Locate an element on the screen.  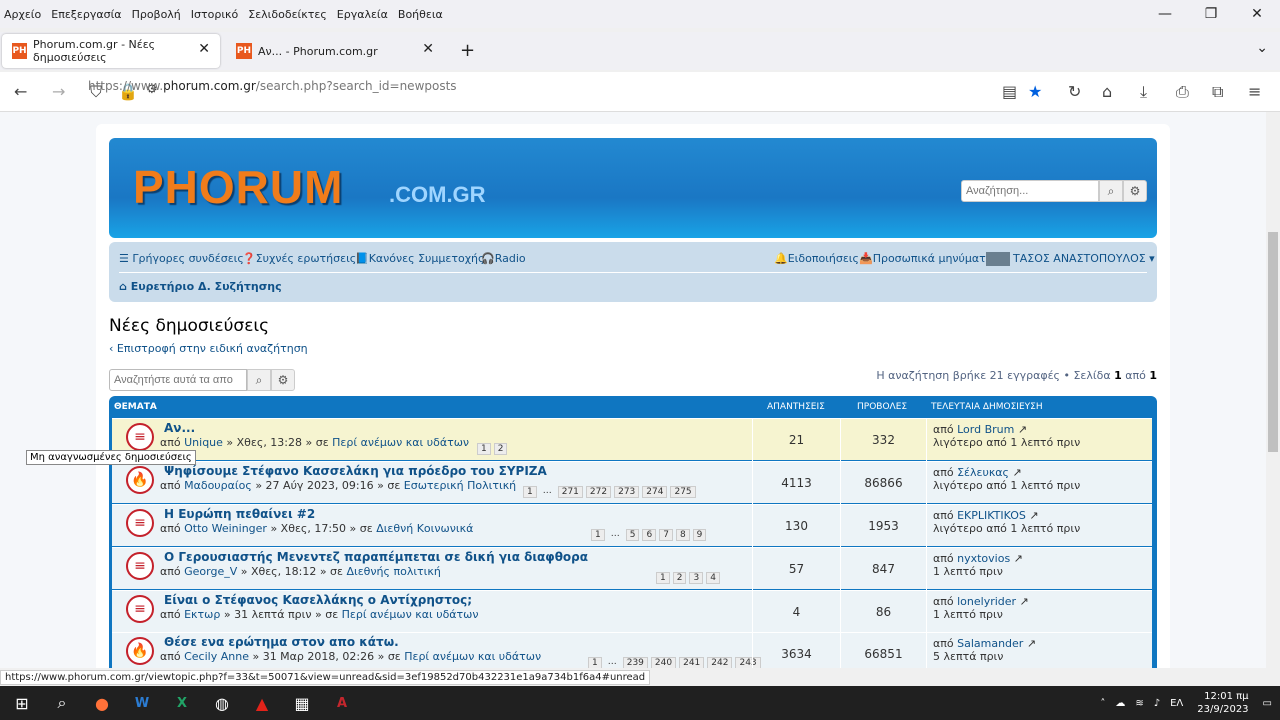
page-link: 275 is located at coordinates (683, 492).